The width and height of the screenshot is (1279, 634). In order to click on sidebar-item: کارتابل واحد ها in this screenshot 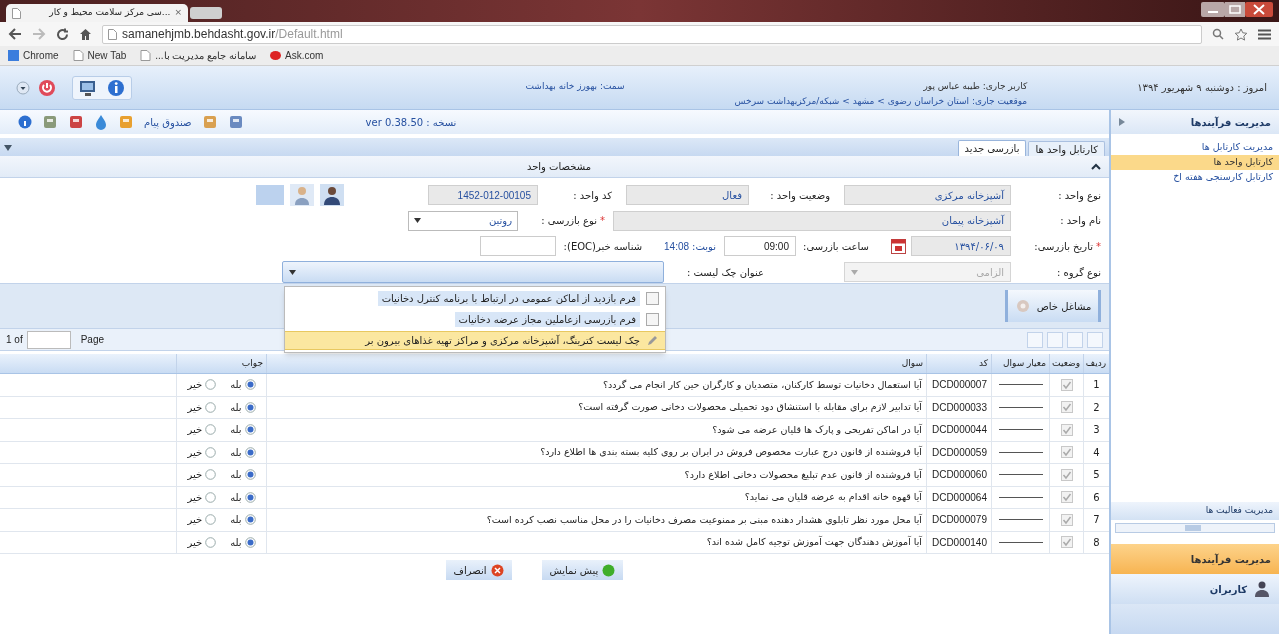, I will do `click(1195, 162)`.